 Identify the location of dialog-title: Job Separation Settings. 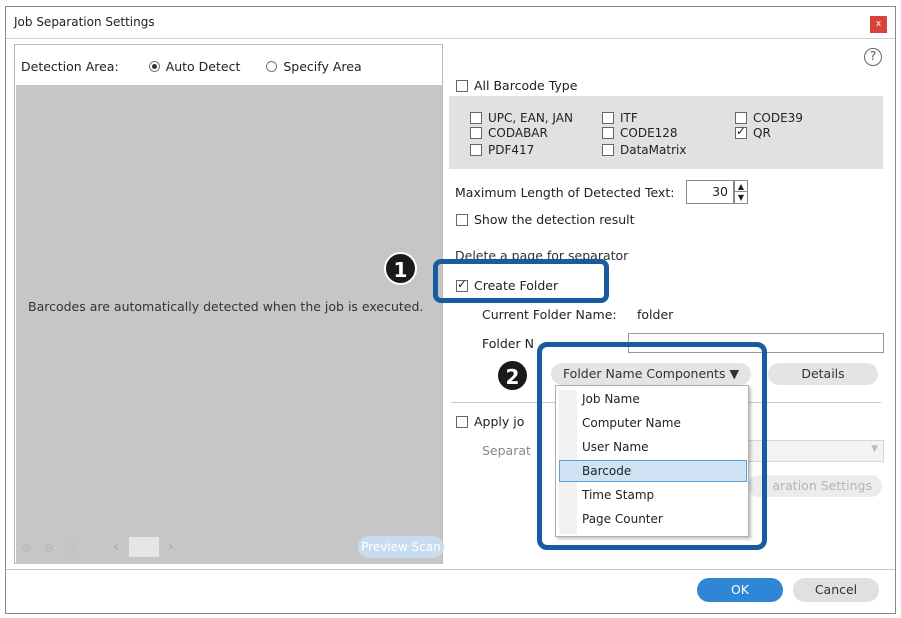
(84, 22).